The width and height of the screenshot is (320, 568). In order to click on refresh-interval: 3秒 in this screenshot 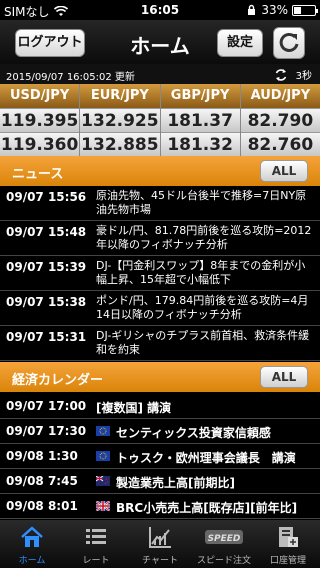, I will do `click(303, 76)`.